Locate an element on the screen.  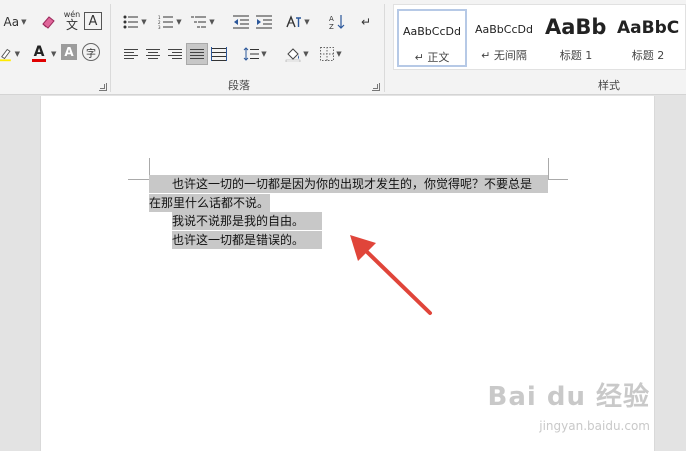
decrease-indent-button is located at coordinates (241, 22).